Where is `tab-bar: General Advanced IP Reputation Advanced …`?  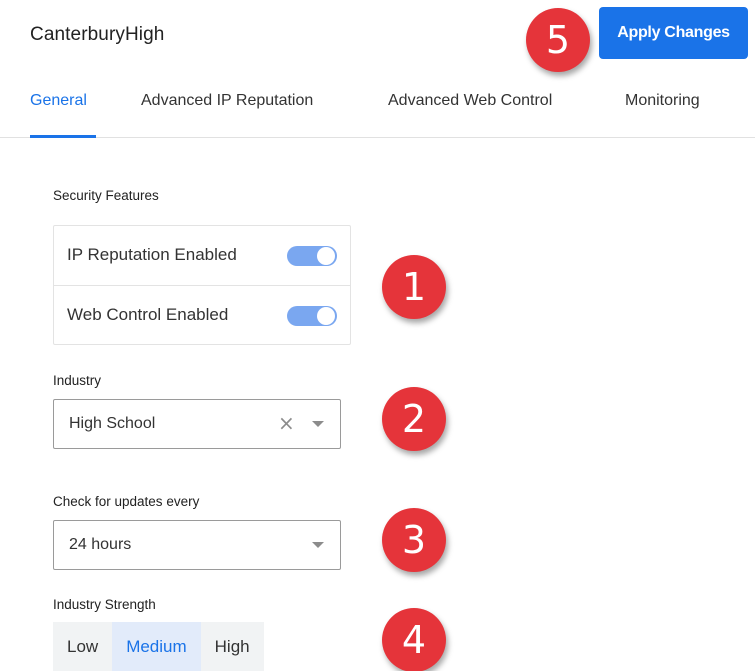
tab-bar: General Advanced IP Reputation Advanced … is located at coordinates (377, 105).